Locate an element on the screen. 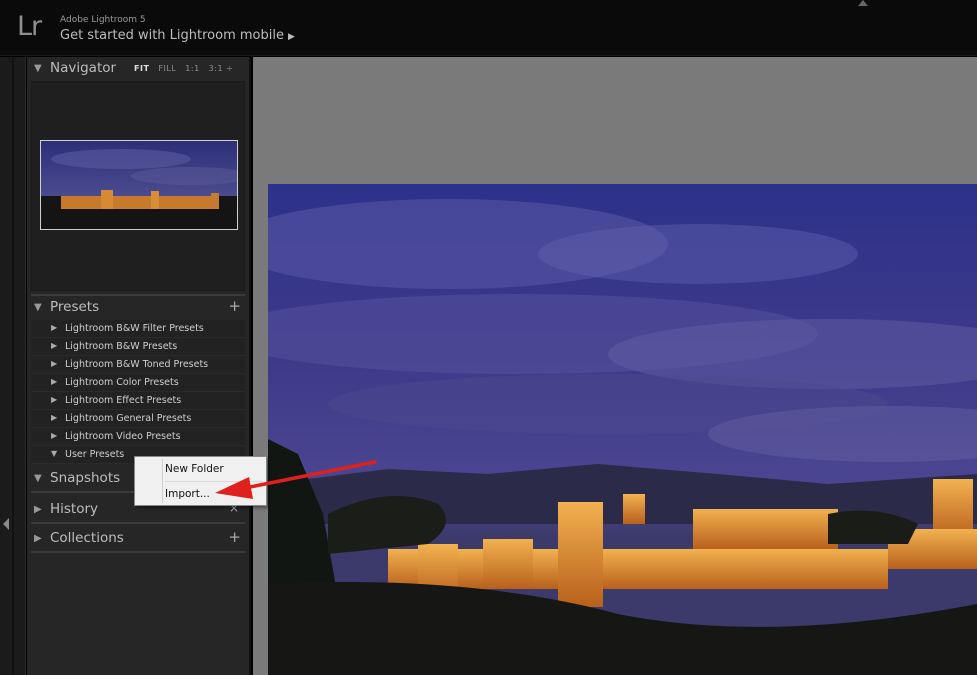  preset-folder-label: Lightroom Video Presets is located at coordinates (123, 436).